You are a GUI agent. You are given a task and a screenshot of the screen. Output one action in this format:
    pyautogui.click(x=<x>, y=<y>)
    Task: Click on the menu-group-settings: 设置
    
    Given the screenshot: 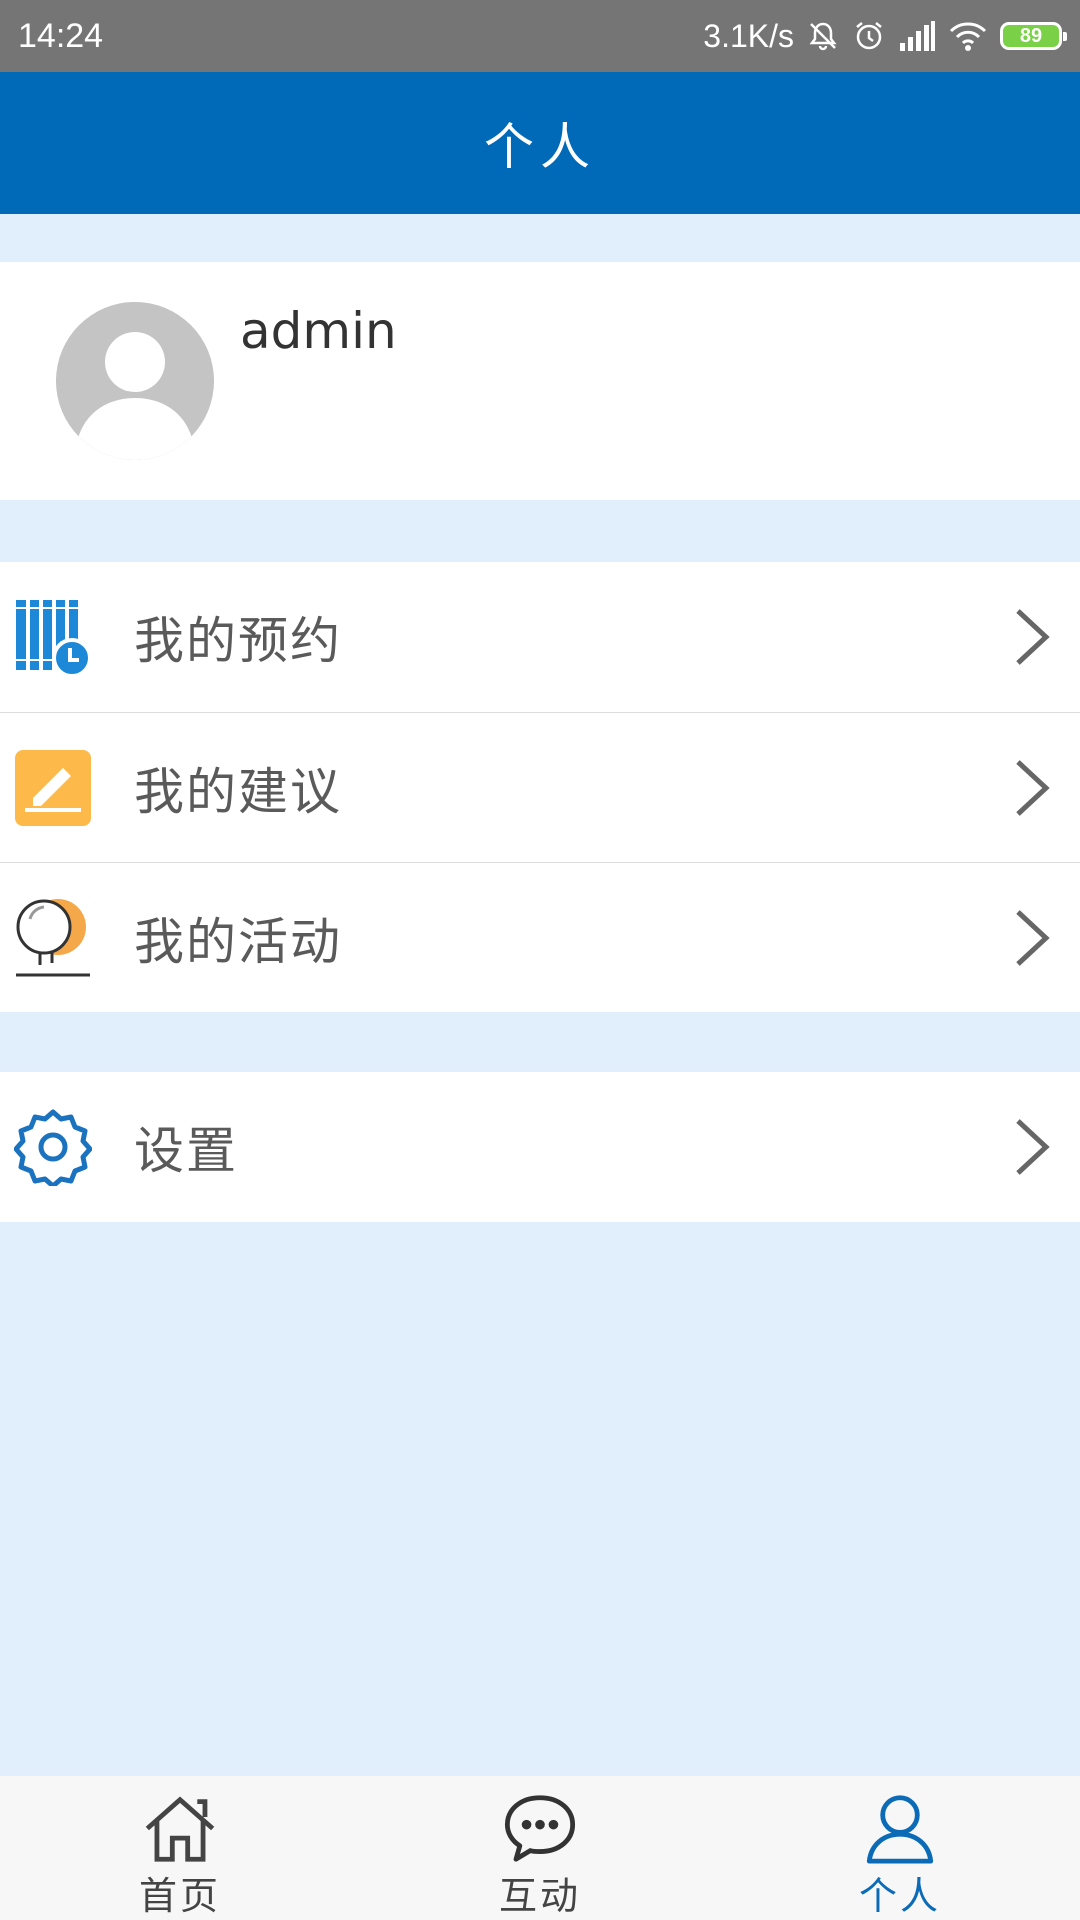 What is the action you would take?
    pyautogui.click(x=540, y=1147)
    